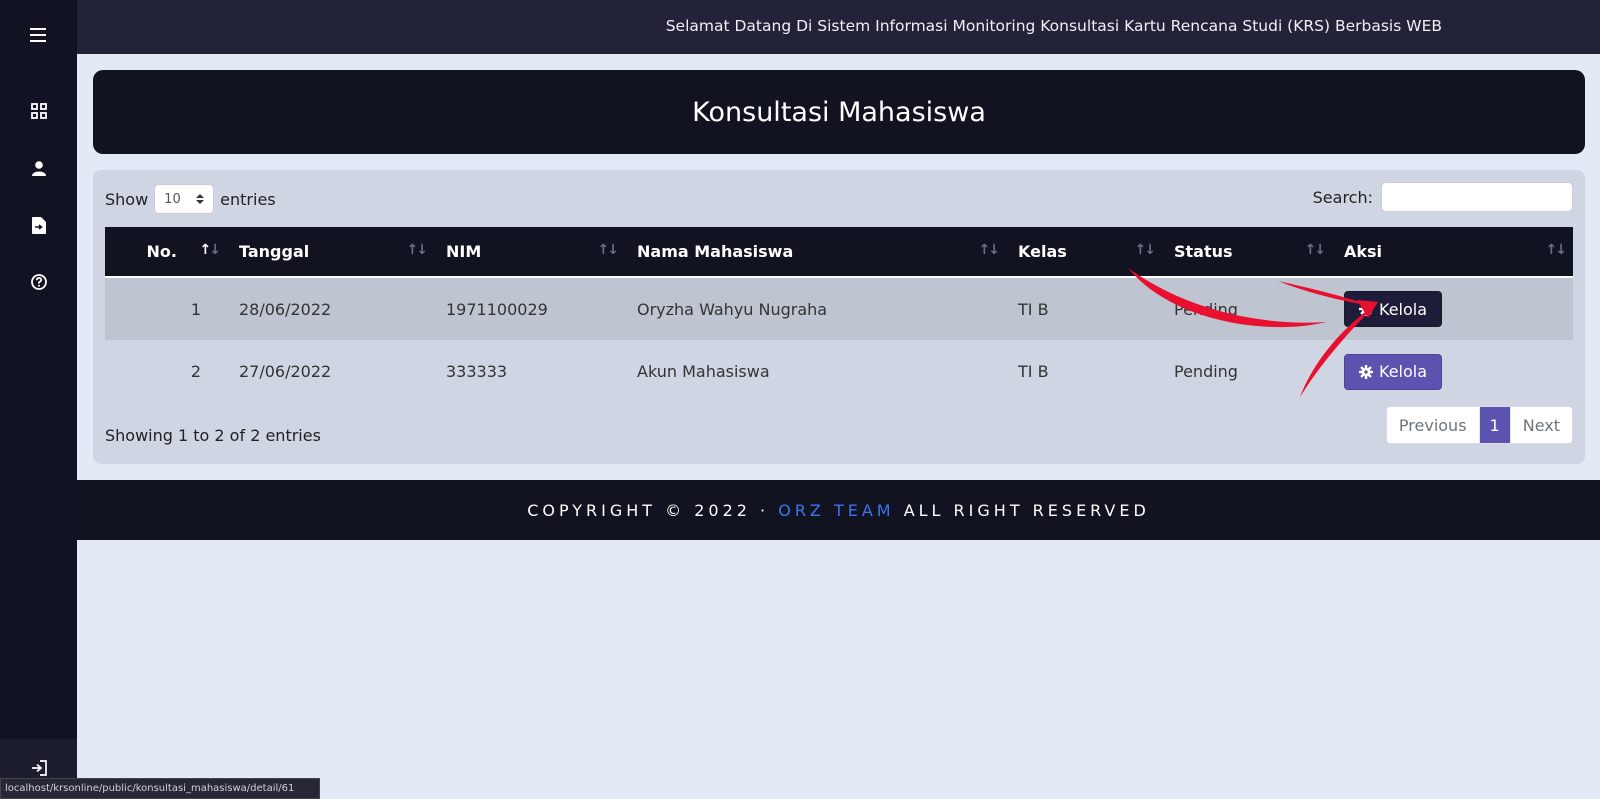  I want to click on pagination-previous: Previous, so click(1433, 425).